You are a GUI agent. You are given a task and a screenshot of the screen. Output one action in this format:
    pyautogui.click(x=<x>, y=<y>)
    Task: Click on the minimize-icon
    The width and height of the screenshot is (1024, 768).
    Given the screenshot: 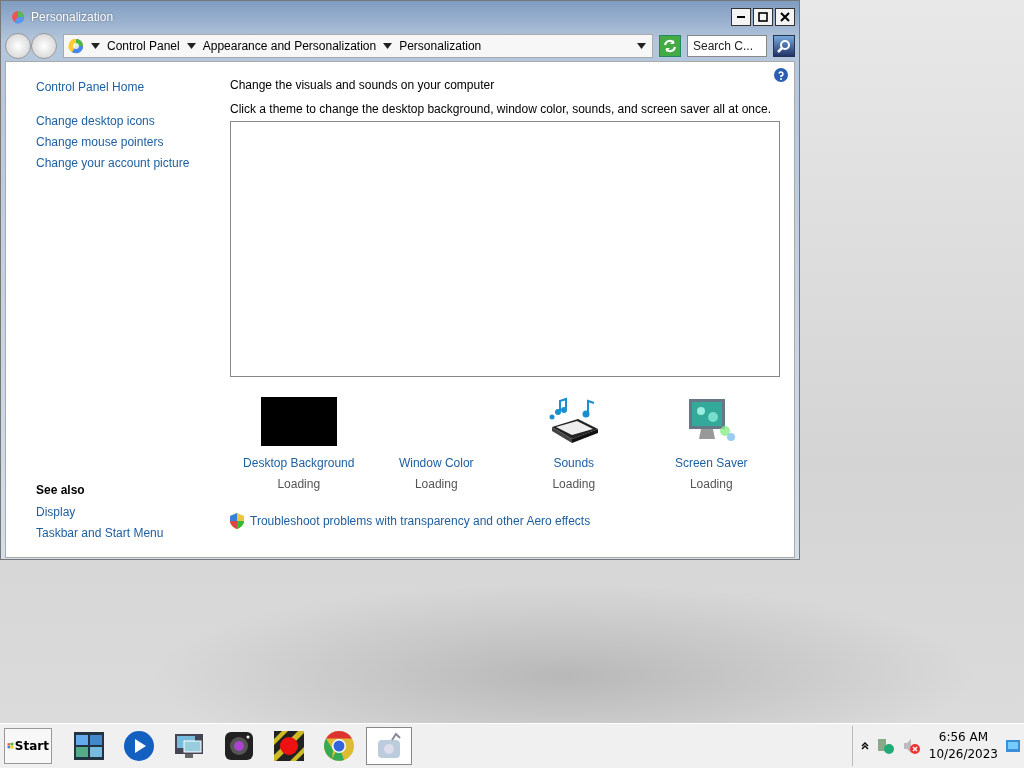 What is the action you would take?
    pyautogui.click(x=741, y=17)
    